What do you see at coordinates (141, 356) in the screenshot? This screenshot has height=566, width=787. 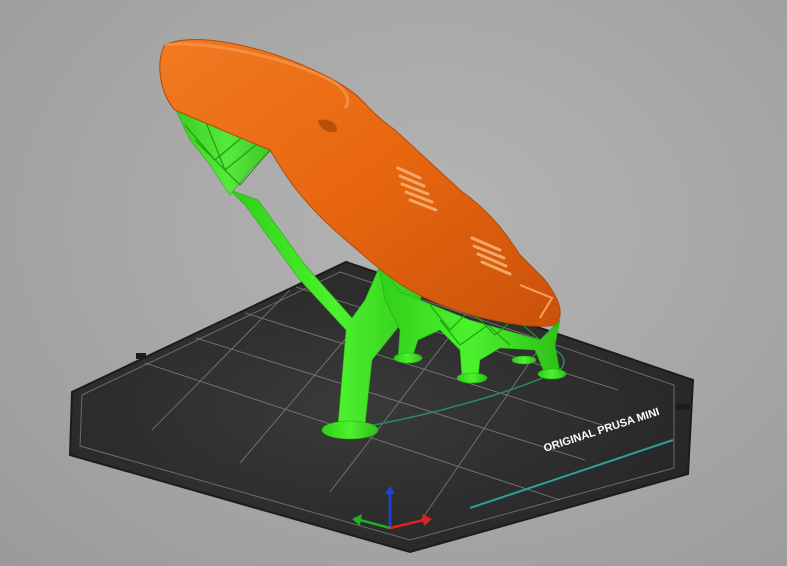 I see `bed-tab-left` at bounding box center [141, 356].